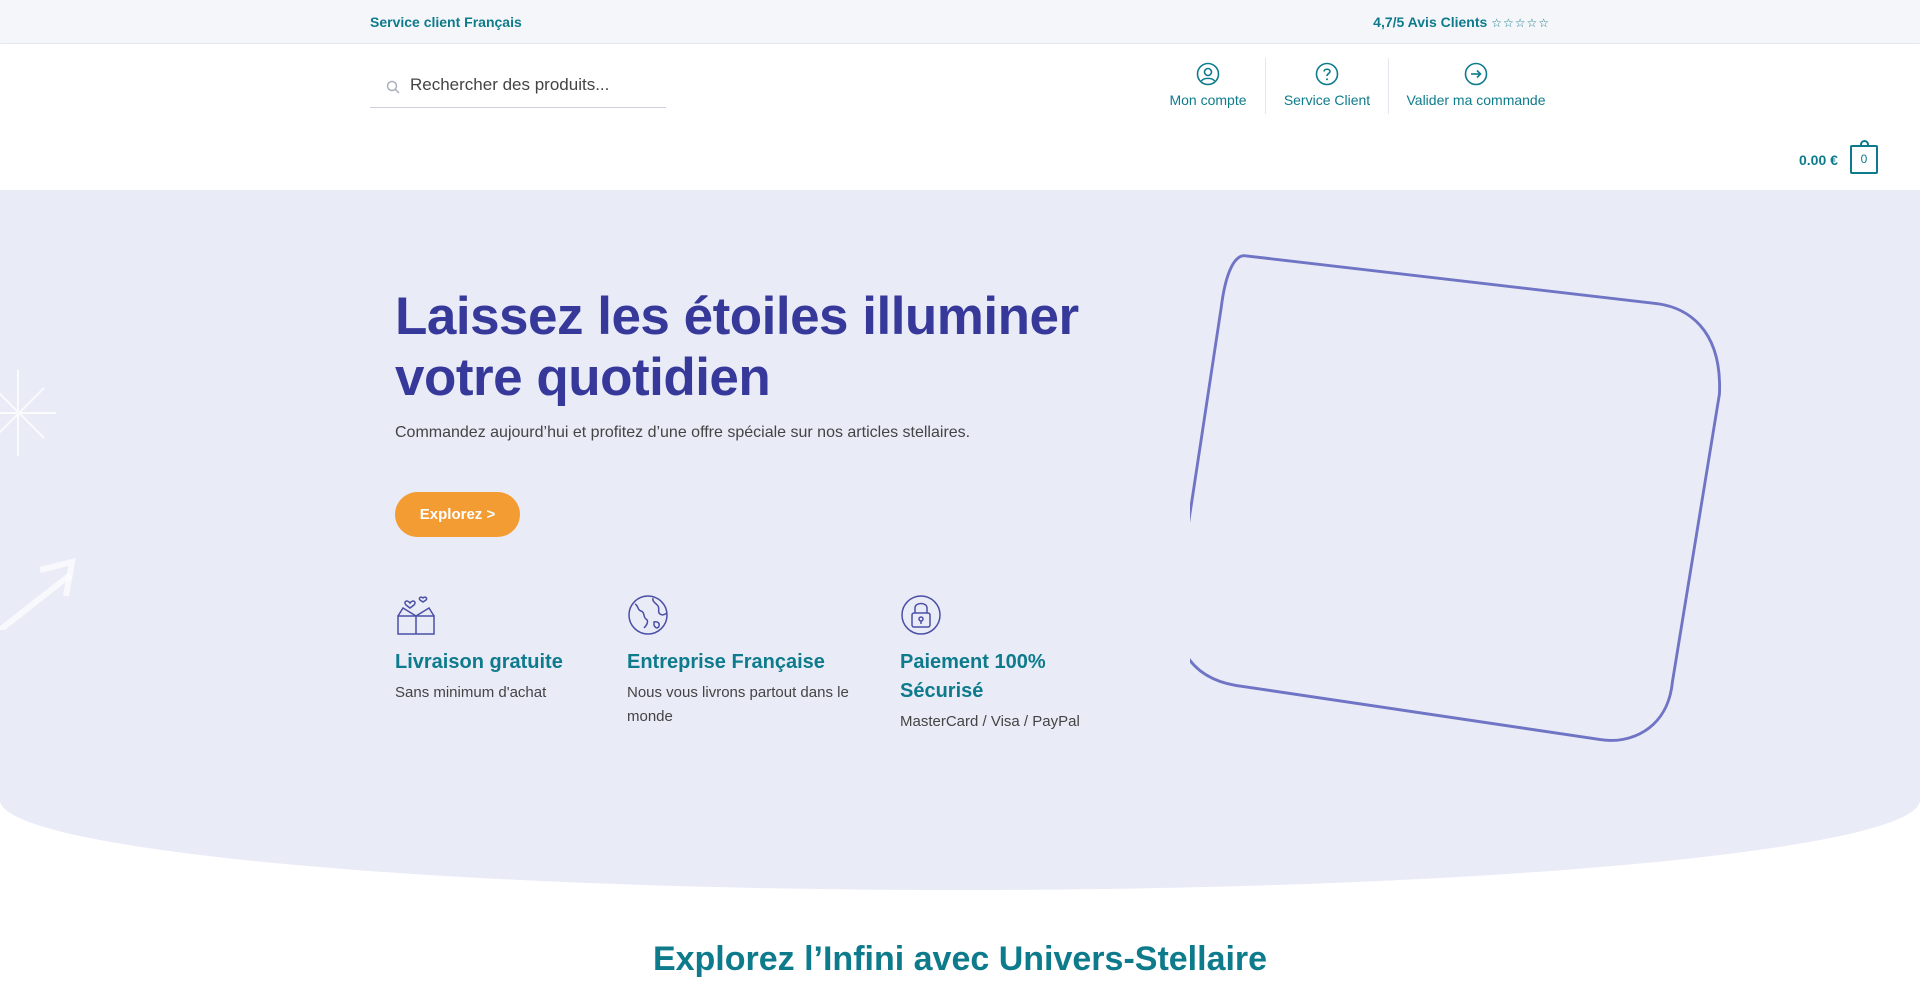 Image resolution: width=1920 pixels, height=993 pixels. What do you see at coordinates (1520, 23) in the screenshot?
I see `rating-stars: ☆☆☆☆☆` at bounding box center [1520, 23].